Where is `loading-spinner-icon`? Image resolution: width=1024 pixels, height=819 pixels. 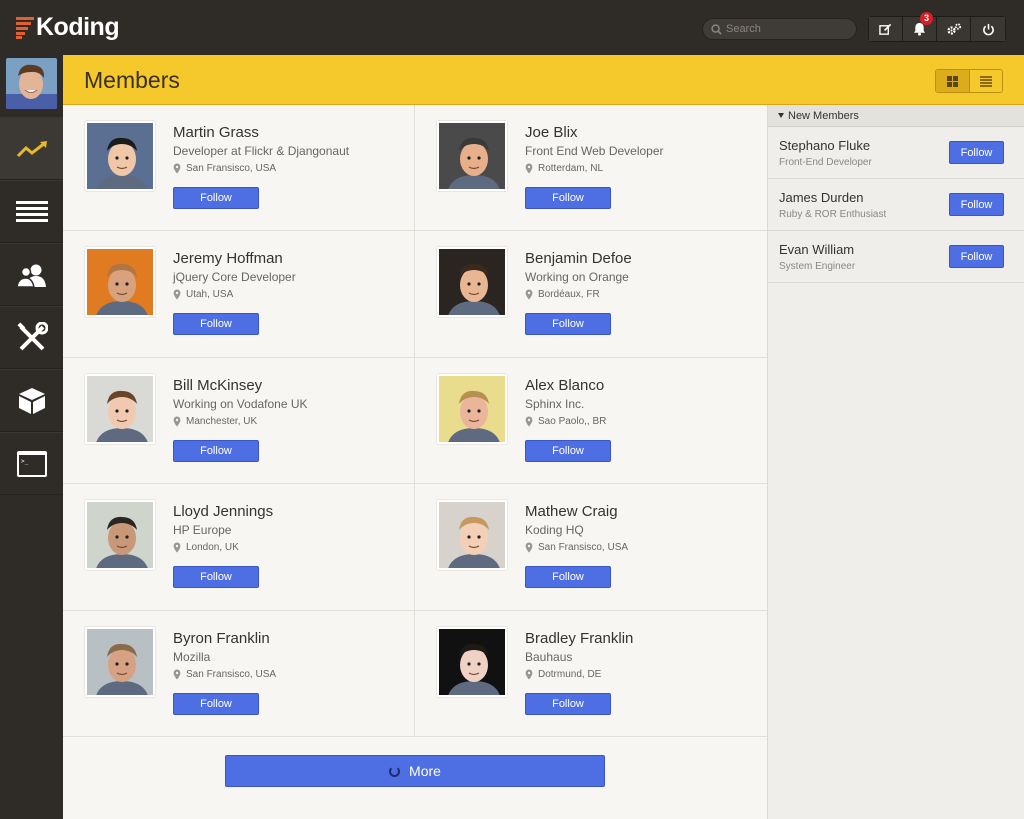
loading-spinner-icon is located at coordinates (395, 771).